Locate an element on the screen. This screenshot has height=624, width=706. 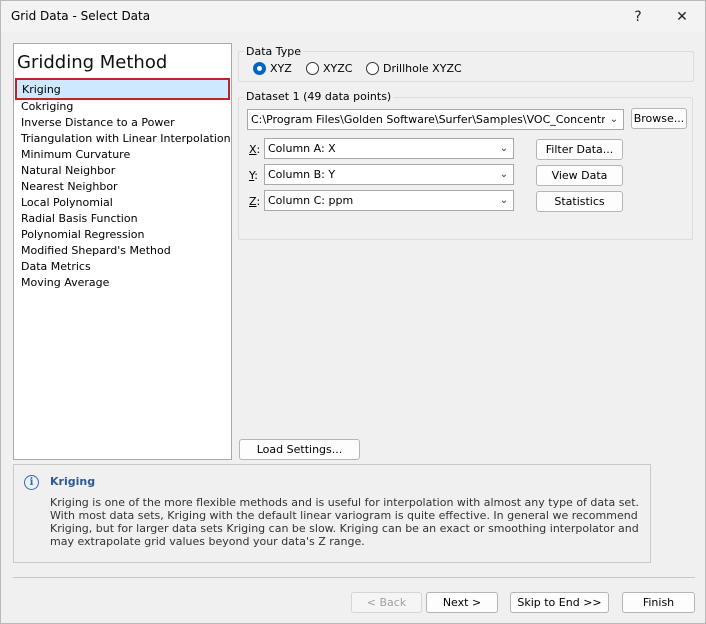
method-item: Modified Shepard's Method is located at coordinates (122, 251).